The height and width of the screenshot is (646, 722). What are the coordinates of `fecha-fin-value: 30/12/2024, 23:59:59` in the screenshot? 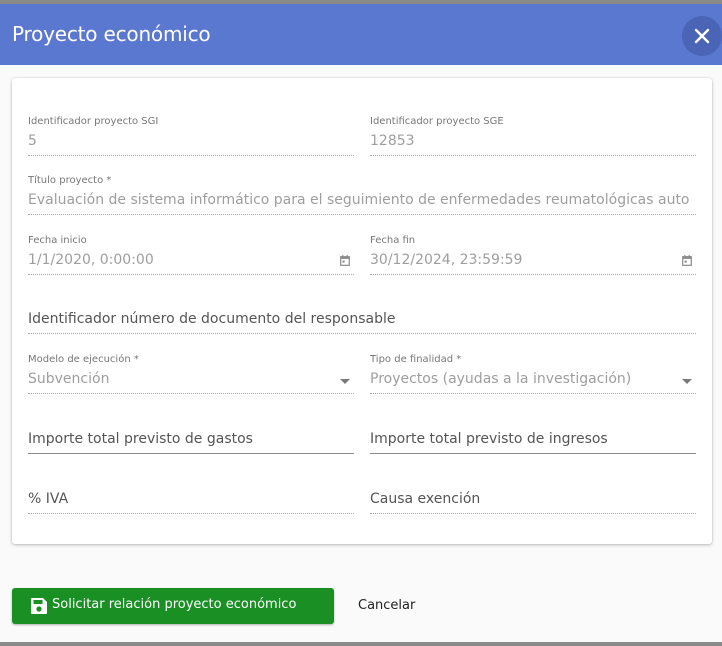 It's located at (446, 260).